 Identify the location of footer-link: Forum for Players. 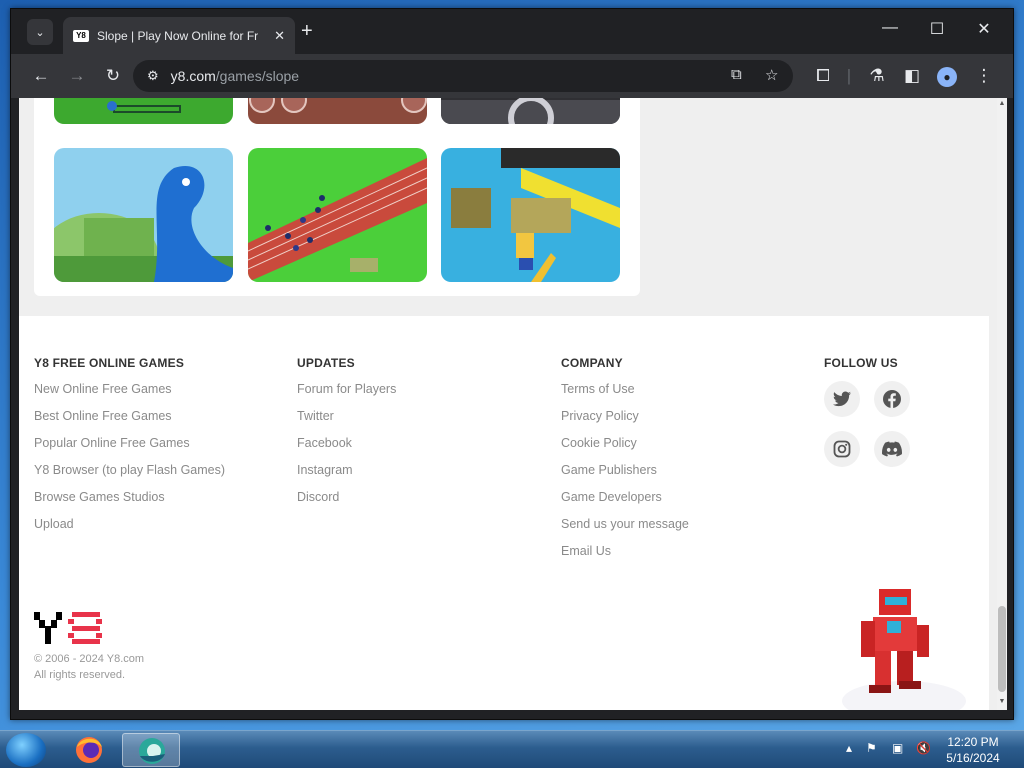
(346, 395).